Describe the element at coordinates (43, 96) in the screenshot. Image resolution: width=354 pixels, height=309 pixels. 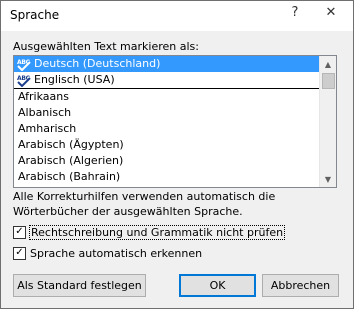
I see `language-label: Afrikaans` at that location.